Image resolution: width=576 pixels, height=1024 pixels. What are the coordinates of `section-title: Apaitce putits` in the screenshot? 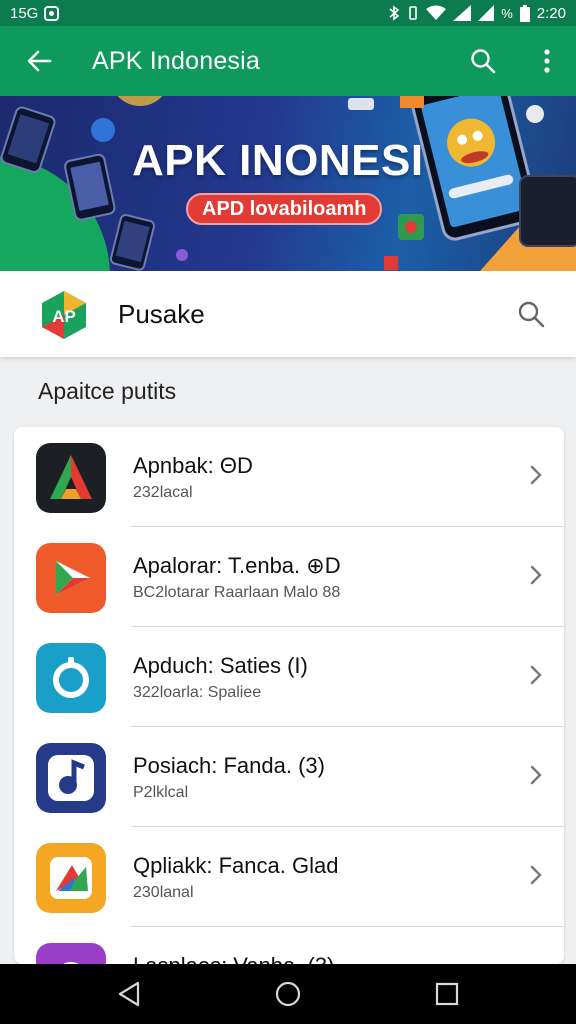 It's located at (107, 391).